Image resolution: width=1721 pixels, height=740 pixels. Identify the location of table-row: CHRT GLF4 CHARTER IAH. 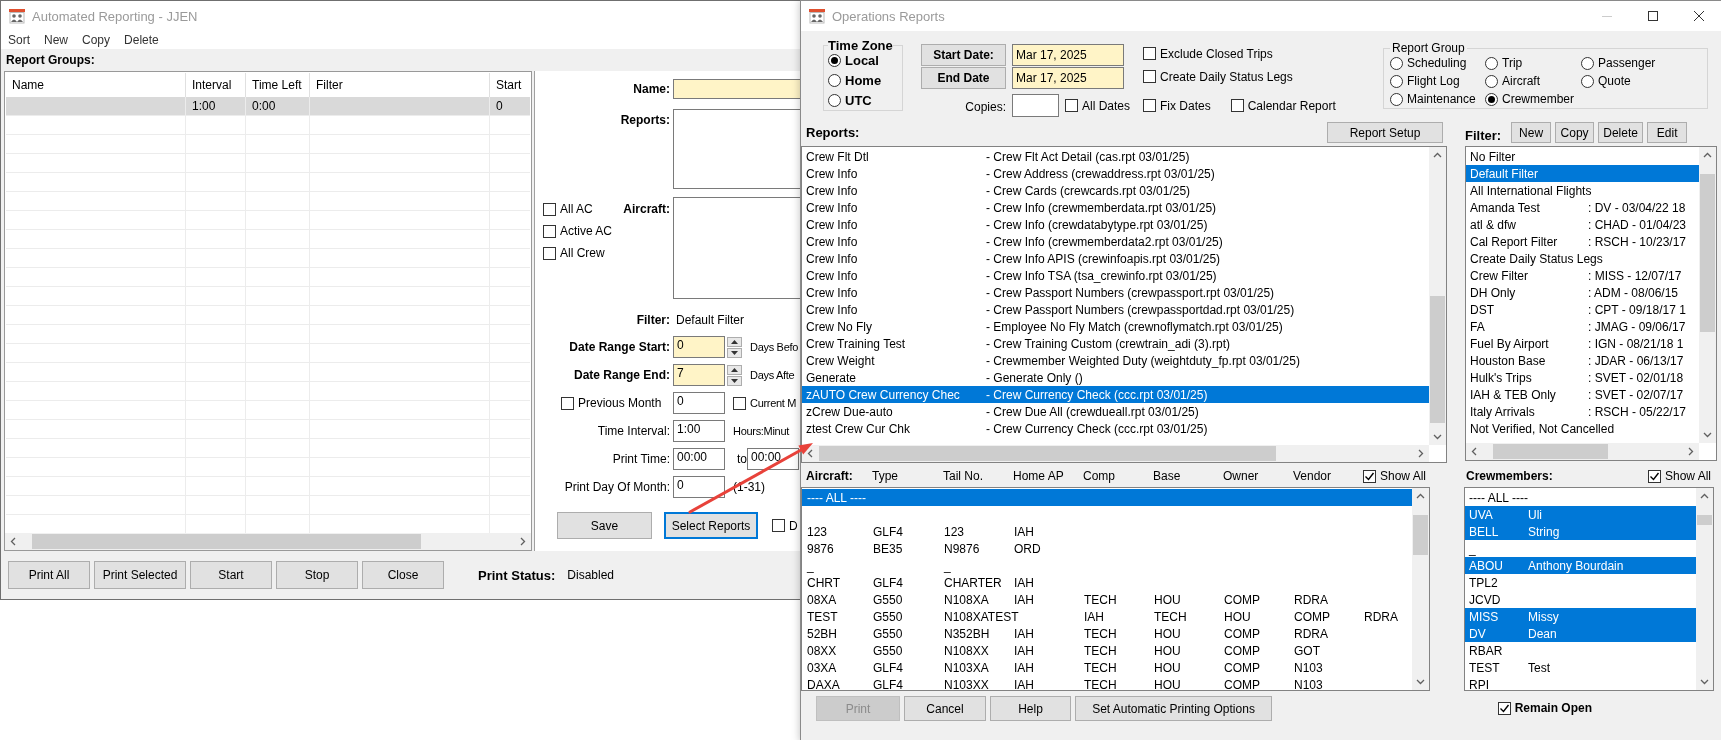
(1107, 582).